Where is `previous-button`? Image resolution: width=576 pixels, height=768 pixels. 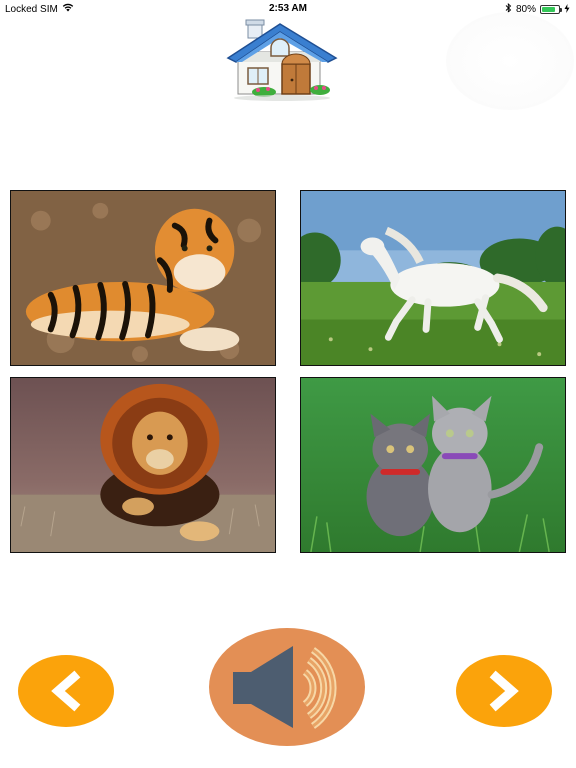
previous-button is located at coordinates (66, 691).